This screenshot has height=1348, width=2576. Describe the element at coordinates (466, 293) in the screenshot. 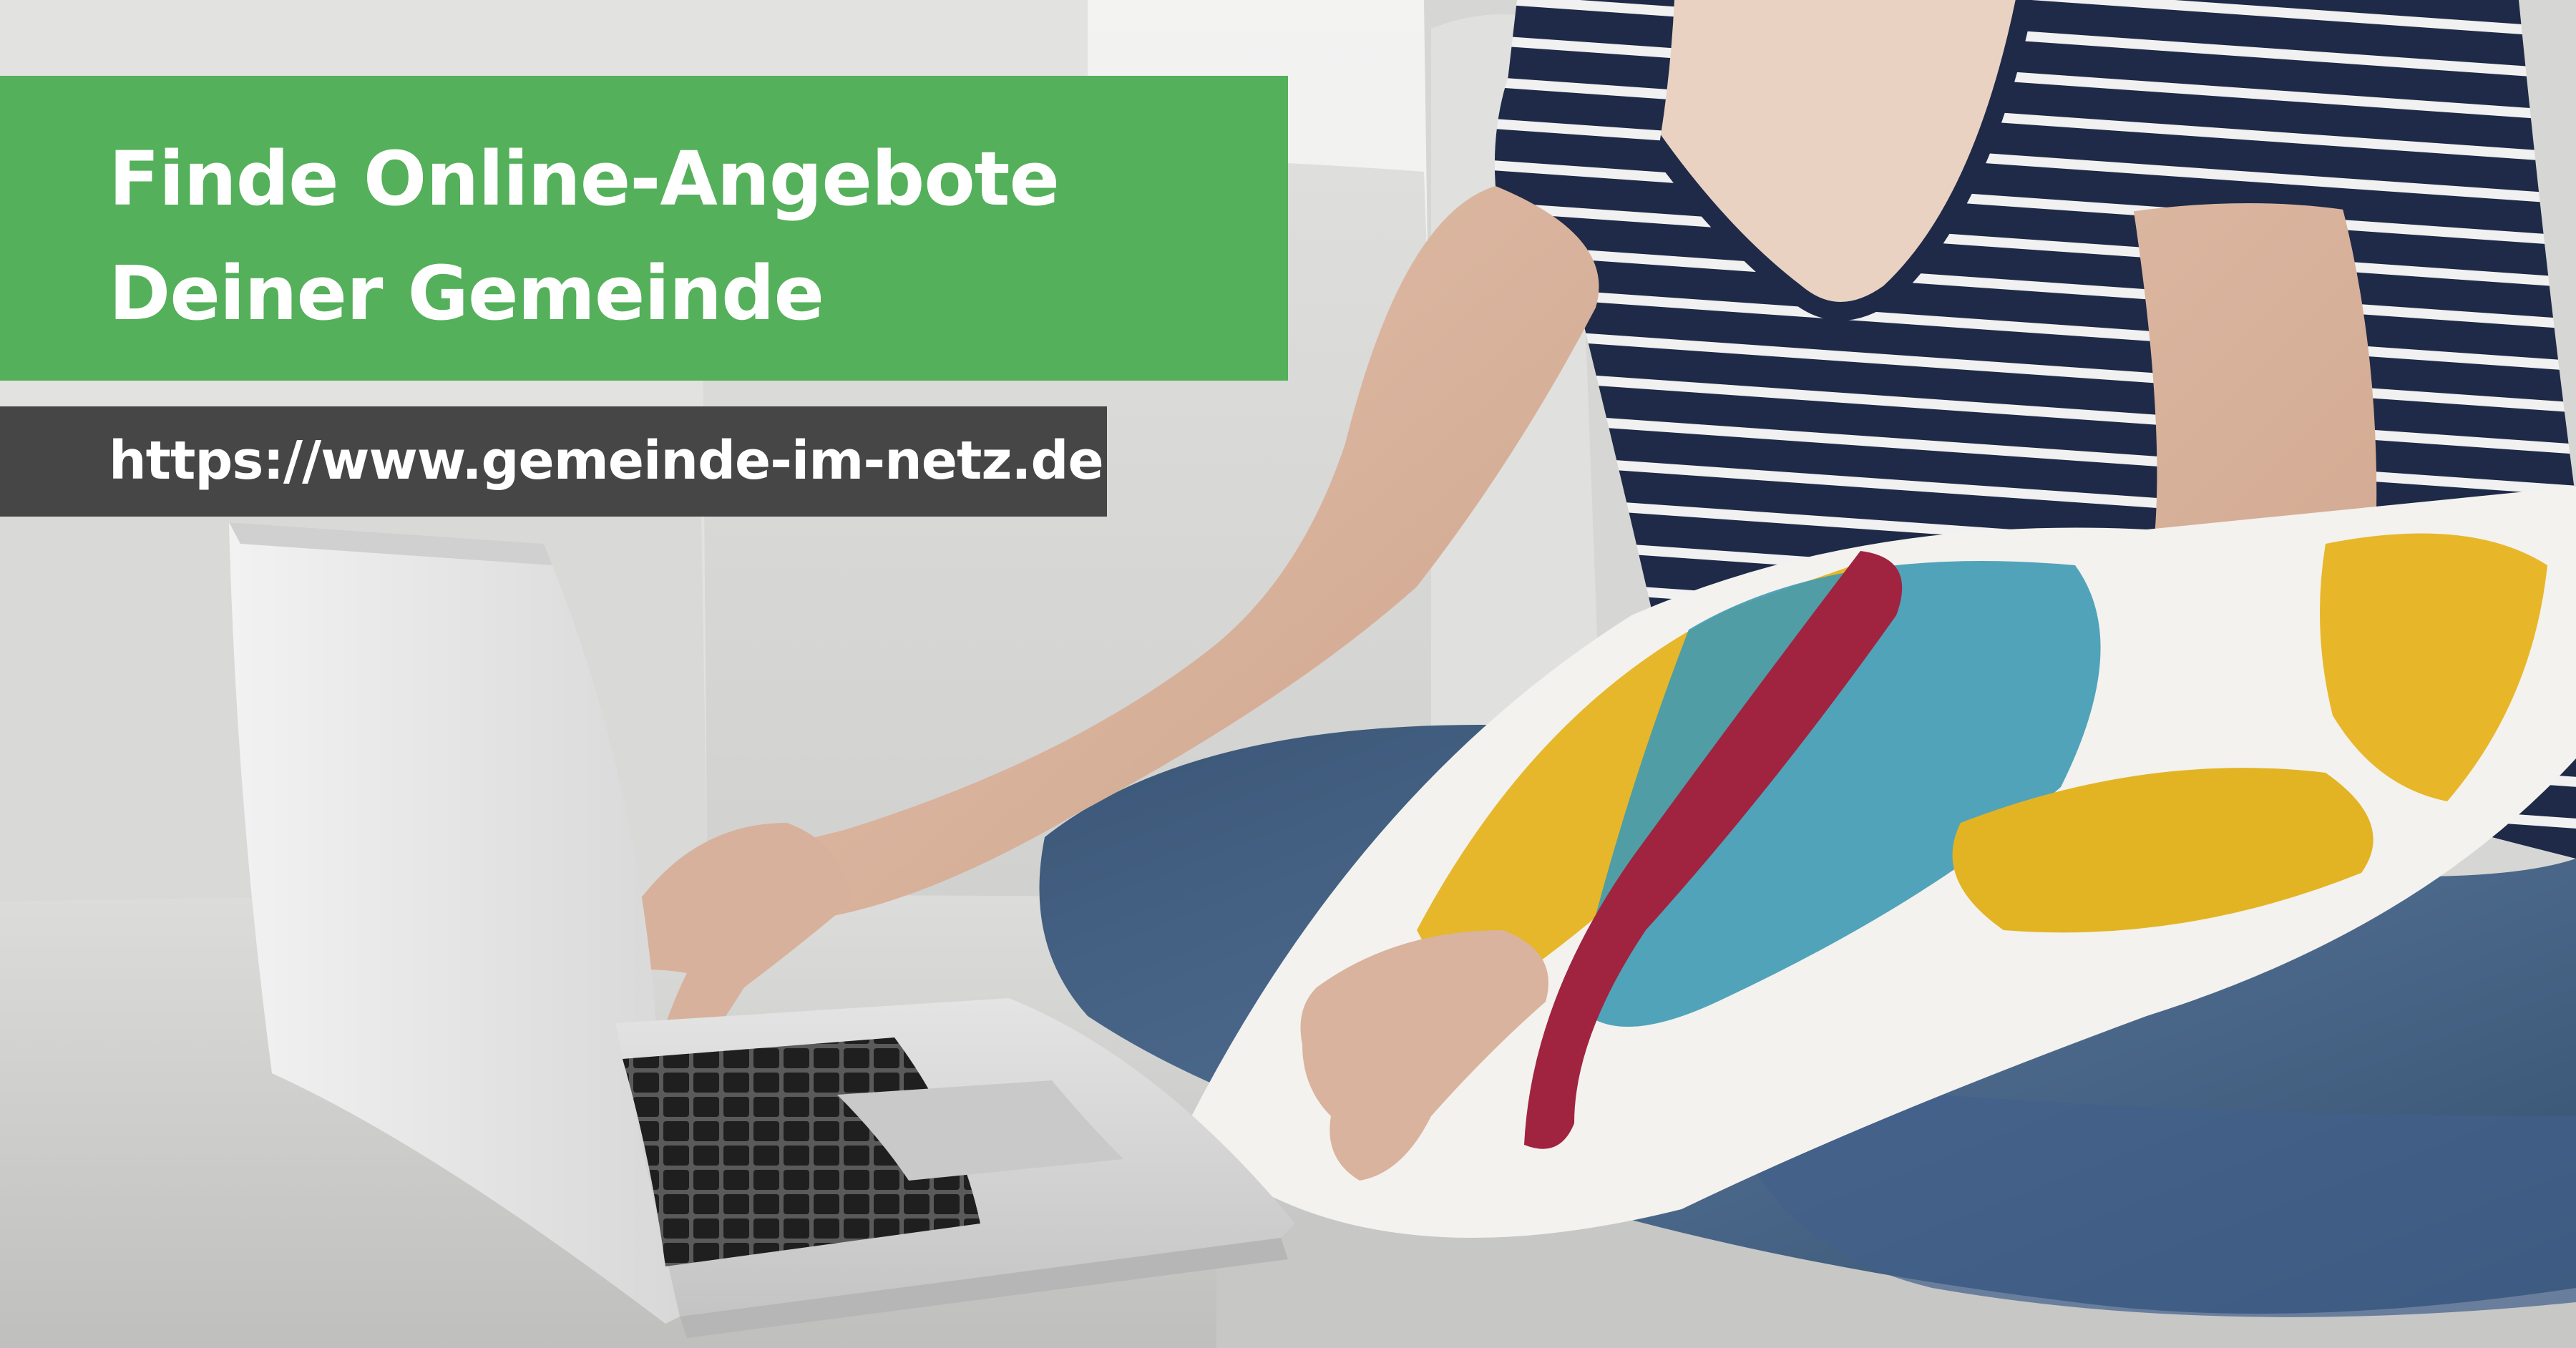

I see `headline-line-2: Deiner Gemeinde` at that location.